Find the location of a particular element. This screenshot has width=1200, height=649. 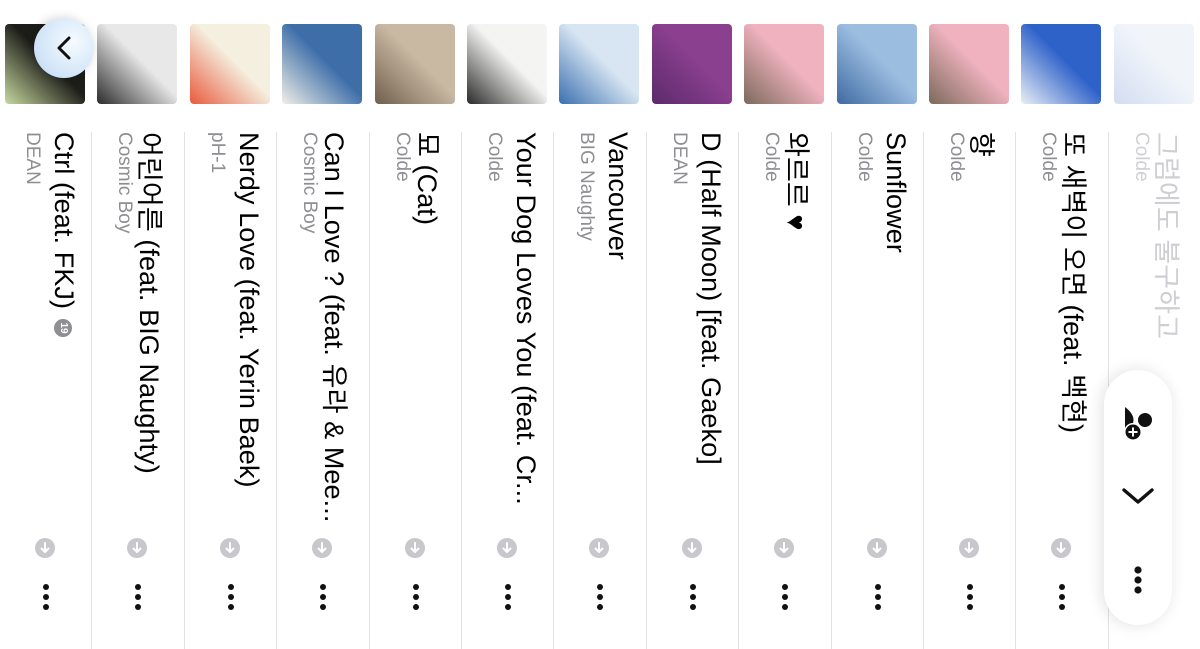

explicit-age-badge: 19 is located at coordinates (63, 328).